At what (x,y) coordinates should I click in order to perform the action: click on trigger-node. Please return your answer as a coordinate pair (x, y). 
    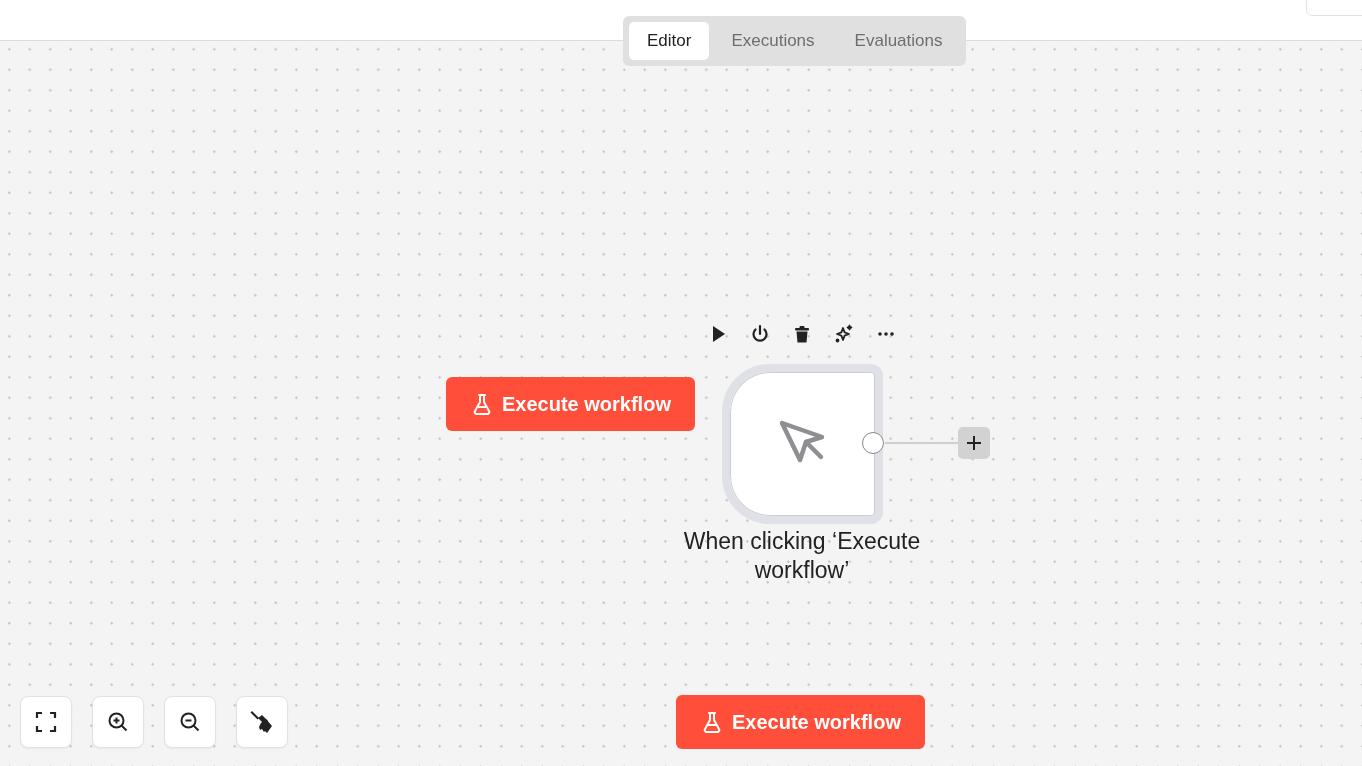
    Looking at the image, I should click on (802, 444).